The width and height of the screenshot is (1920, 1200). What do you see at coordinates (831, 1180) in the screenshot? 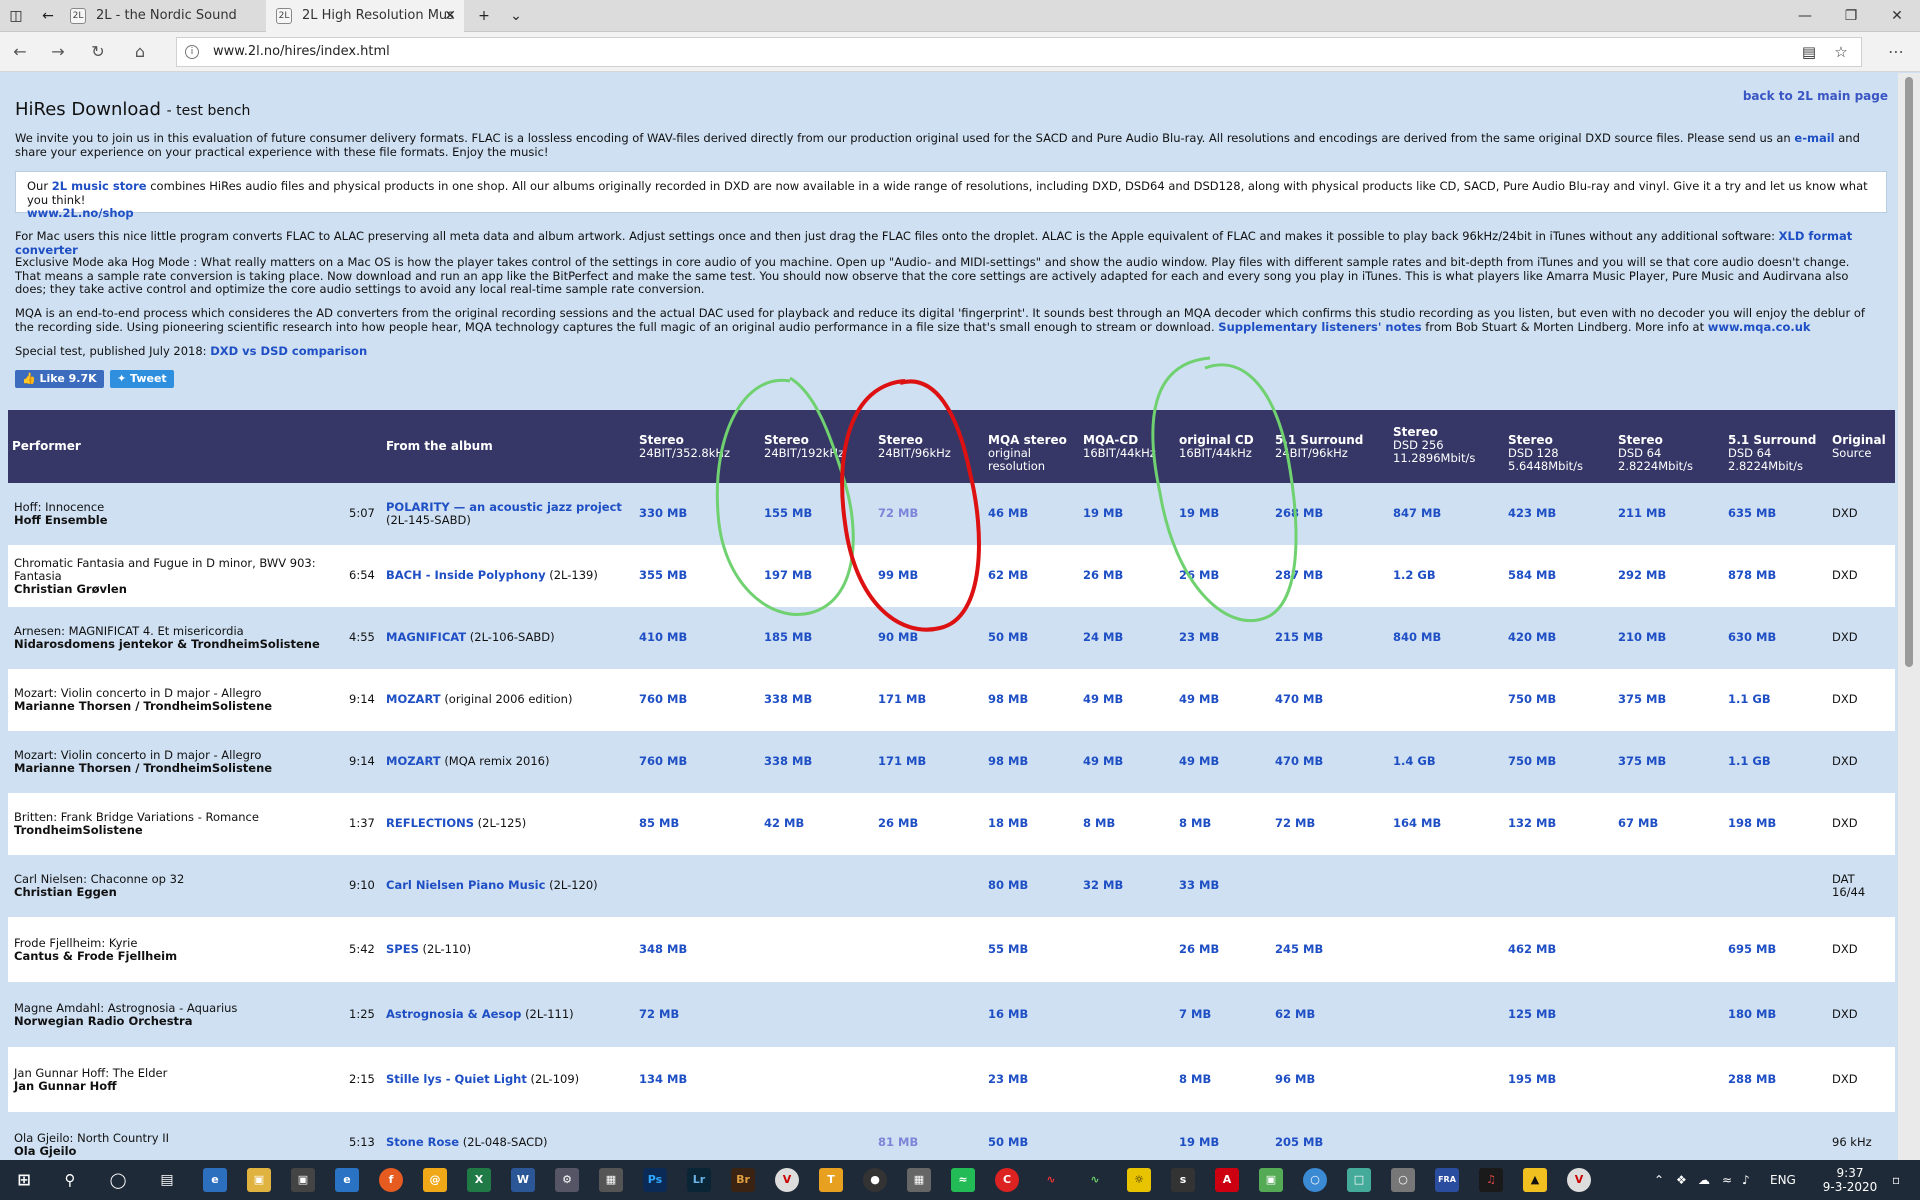
I see `t-app-icon: T` at bounding box center [831, 1180].